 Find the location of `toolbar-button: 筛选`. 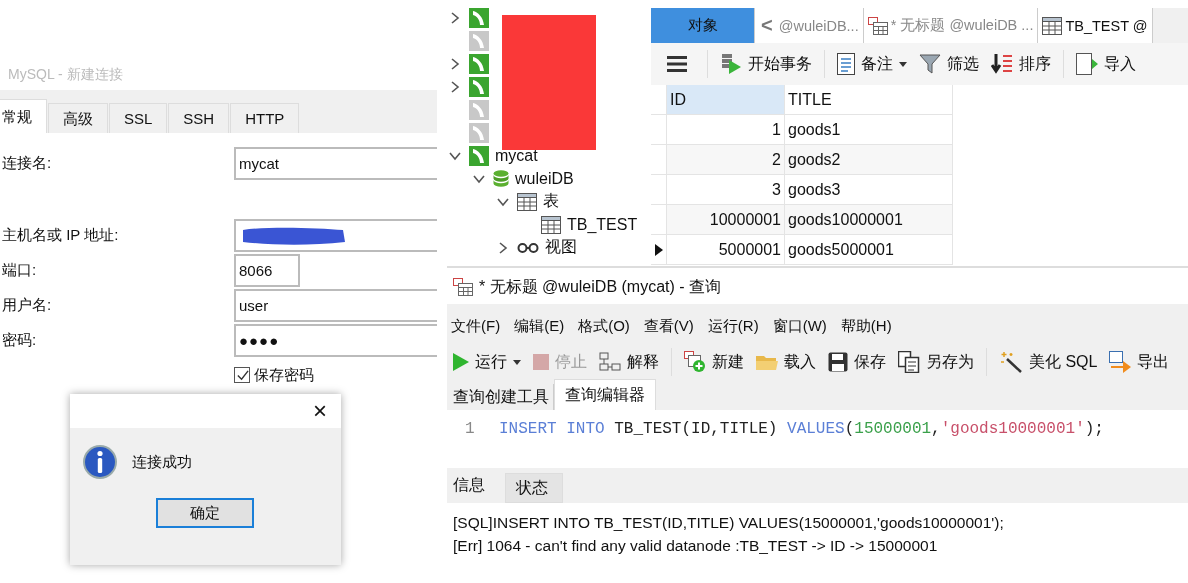

toolbar-button: 筛选 is located at coordinates (949, 64).